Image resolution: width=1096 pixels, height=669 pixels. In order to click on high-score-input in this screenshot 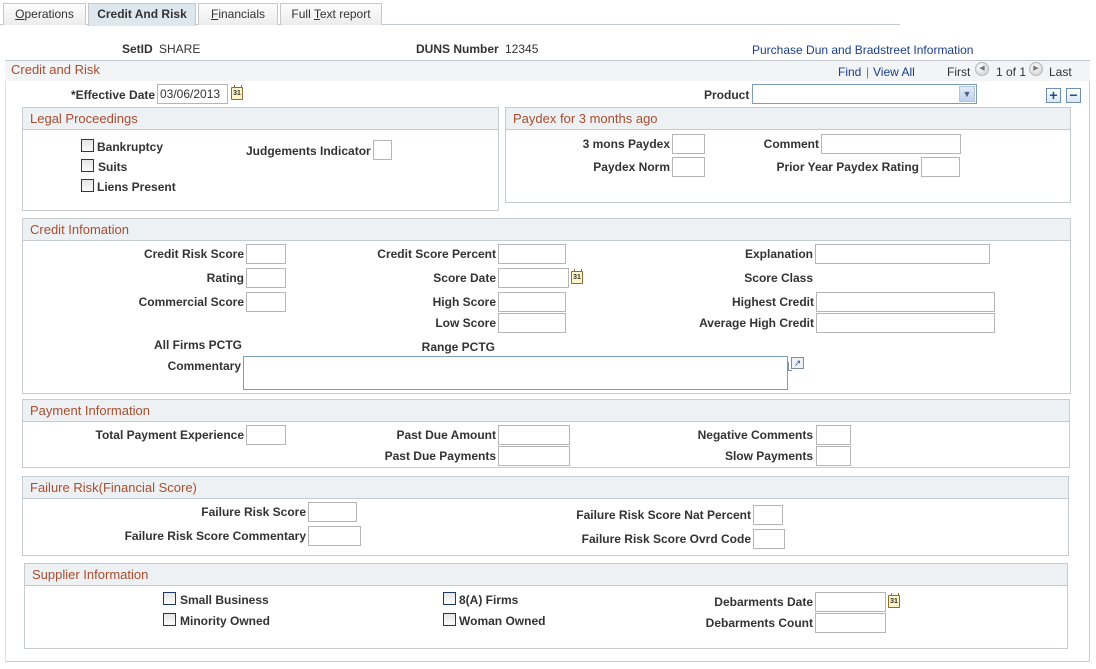, I will do `click(532, 302)`.